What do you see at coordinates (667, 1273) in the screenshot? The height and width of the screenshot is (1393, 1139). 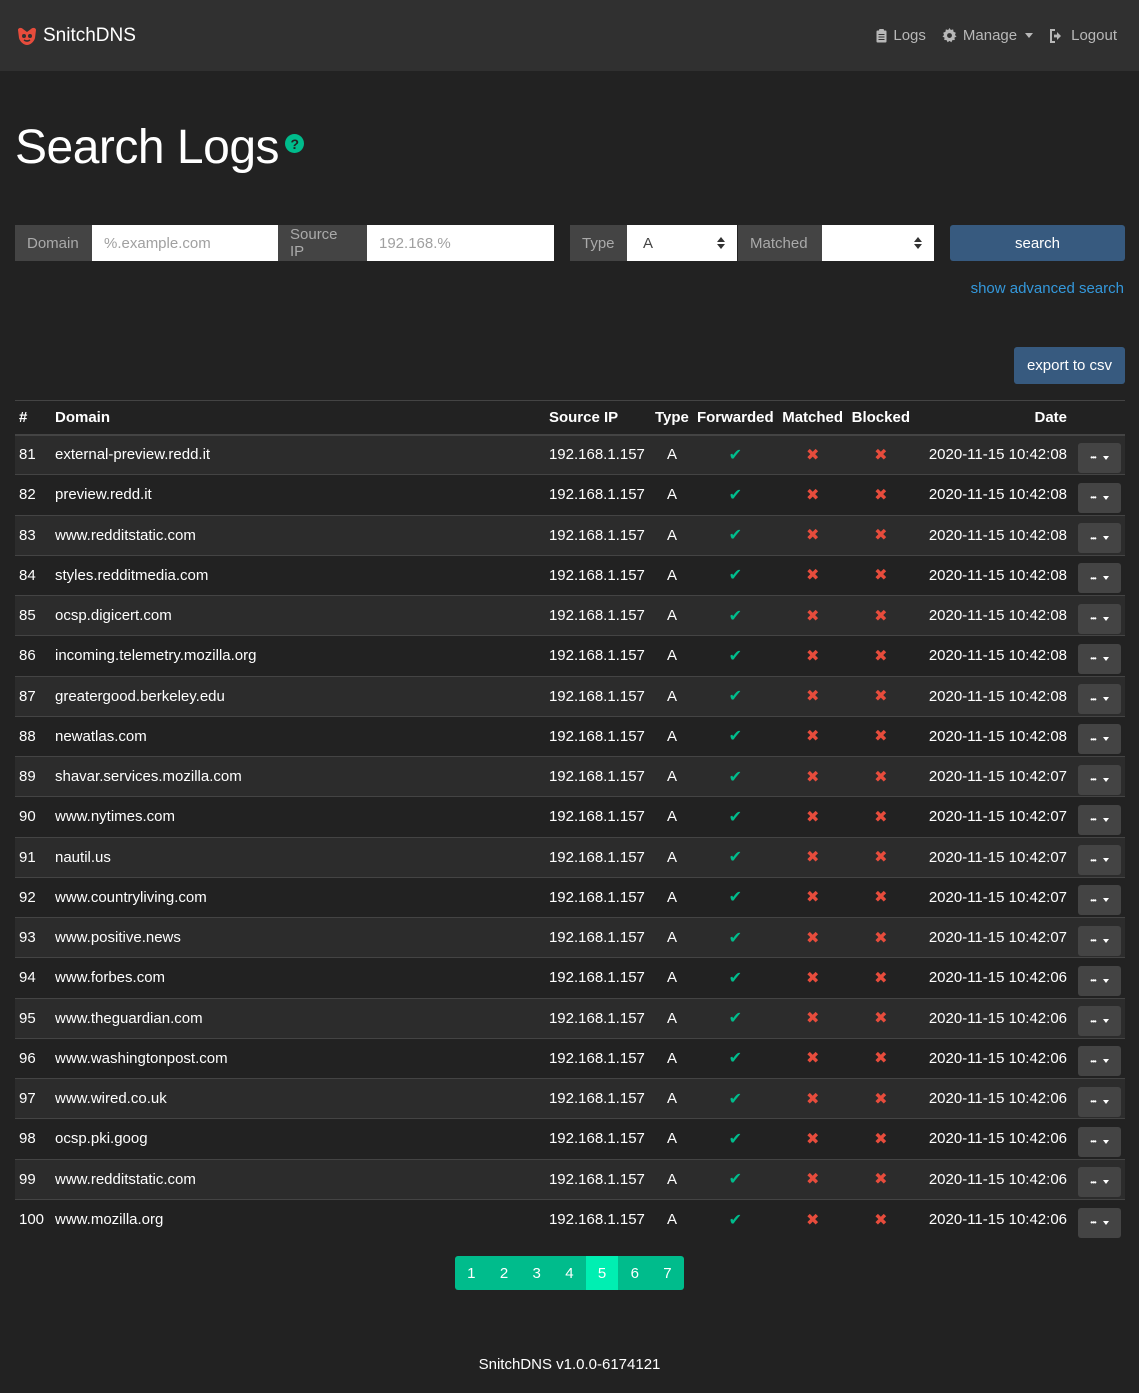 I see `page-link: 7` at bounding box center [667, 1273].